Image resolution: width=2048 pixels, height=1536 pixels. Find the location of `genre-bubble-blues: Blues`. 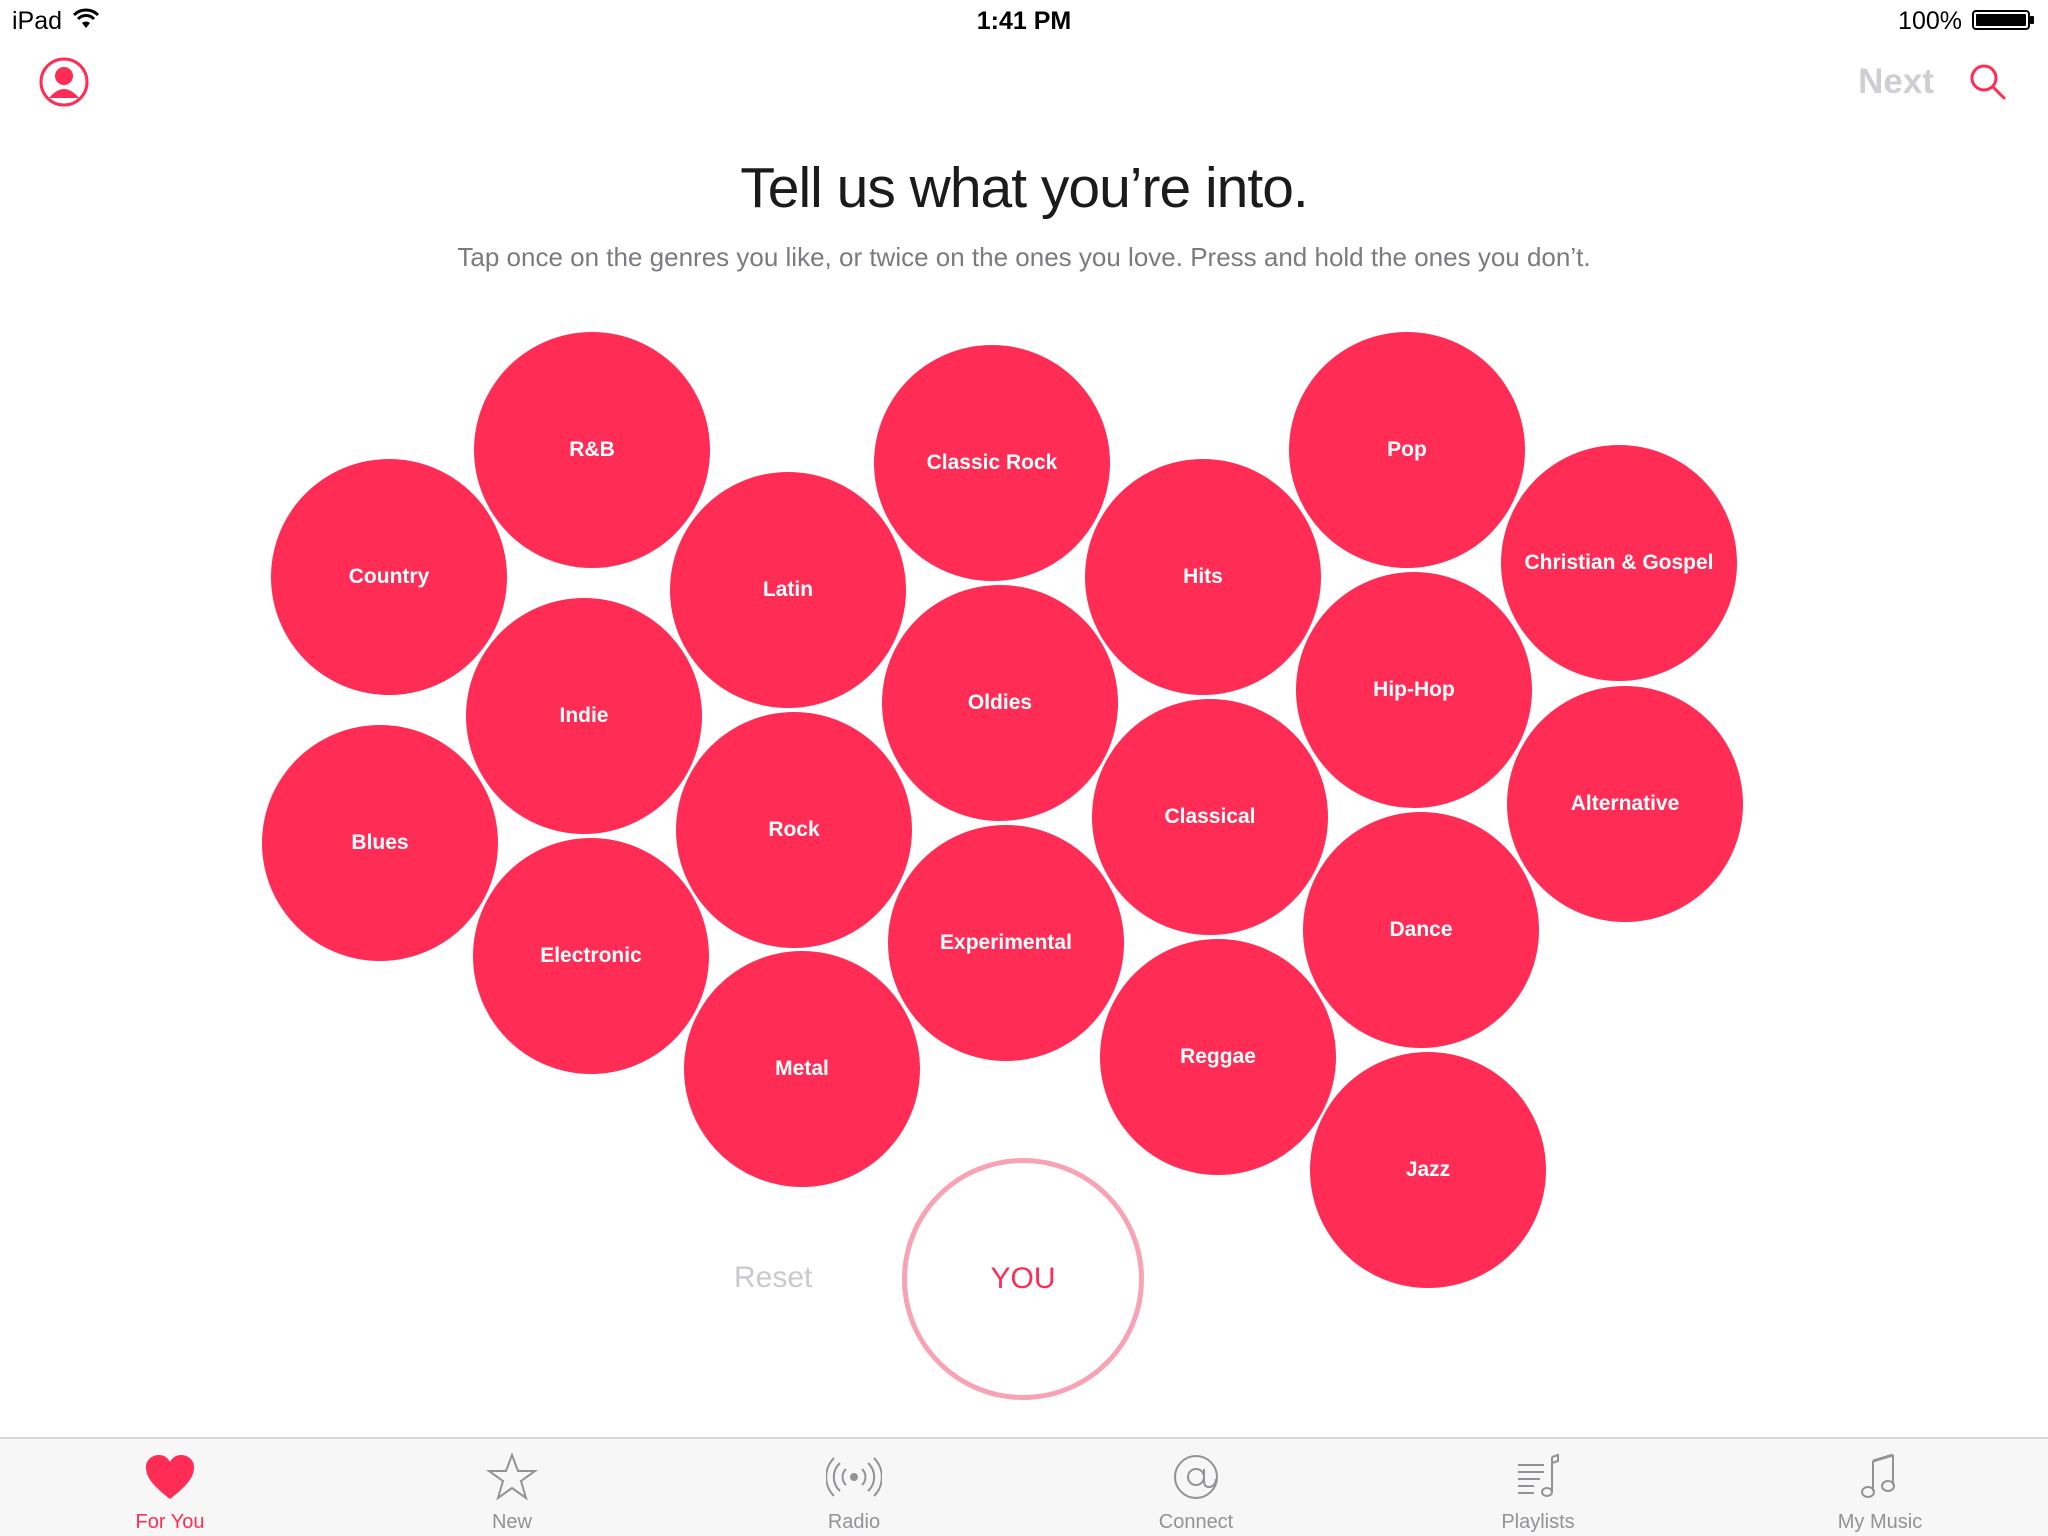

genre-bubble-blues: Blues is located at coordinates (380, 843).